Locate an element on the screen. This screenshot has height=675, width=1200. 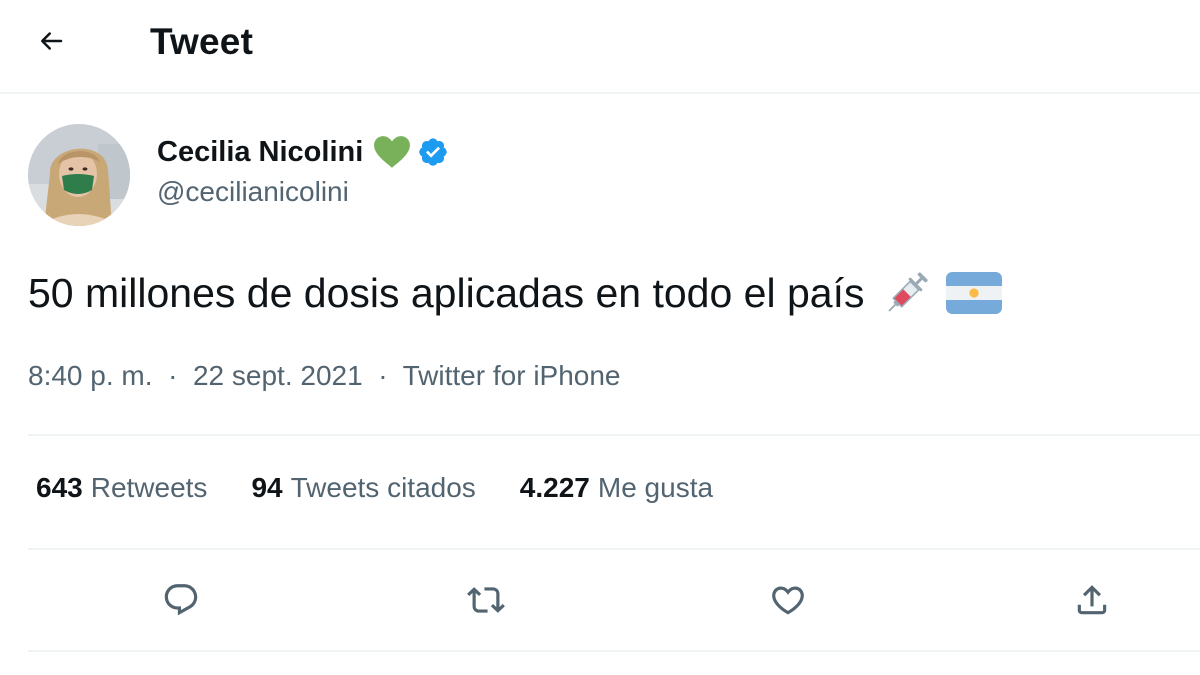
retweet-button is located at coordinates (486, 602).